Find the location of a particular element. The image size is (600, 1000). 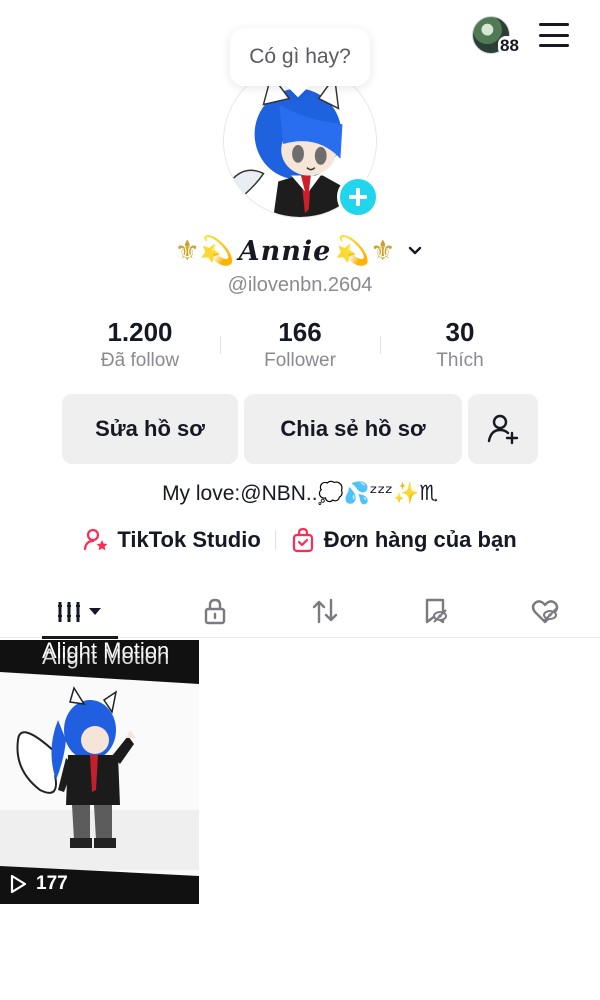

add-user-icon is located at coordinates (503, 429).